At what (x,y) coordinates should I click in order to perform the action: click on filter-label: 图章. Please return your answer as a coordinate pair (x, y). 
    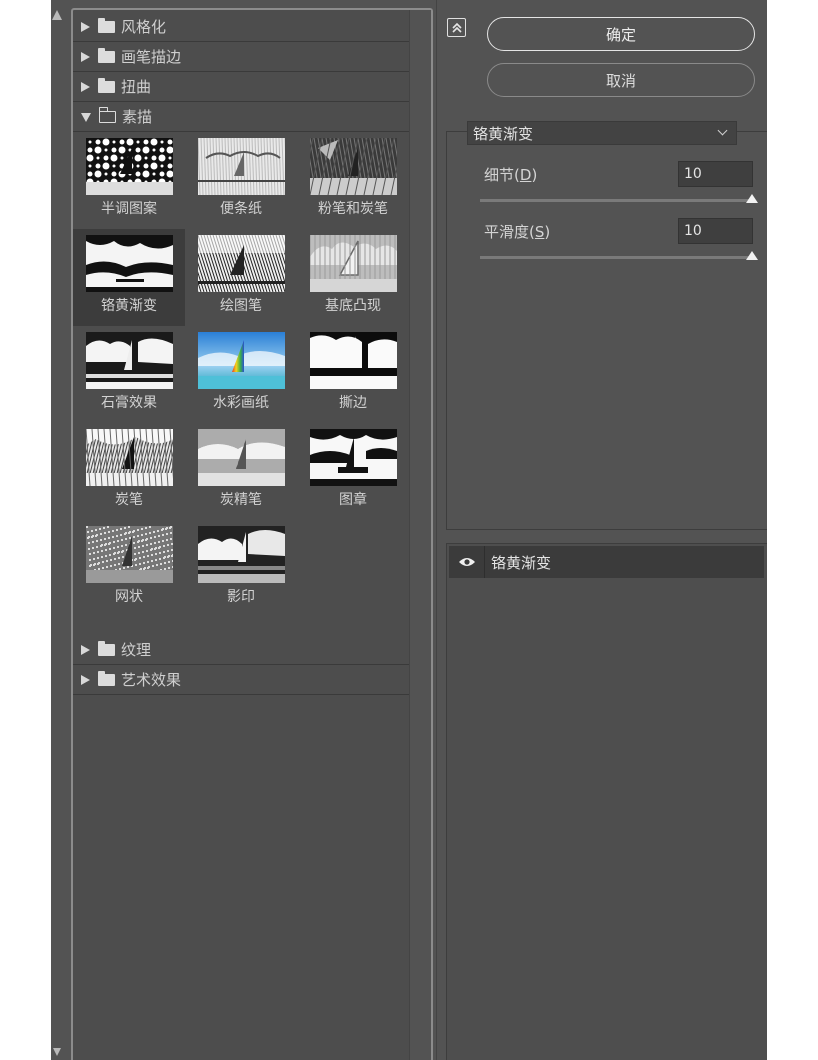
    Looking at the image, I should click on (353, 500).